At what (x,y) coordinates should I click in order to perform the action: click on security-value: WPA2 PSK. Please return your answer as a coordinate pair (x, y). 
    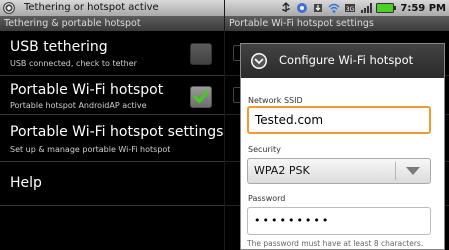
    Looking at the image, I should click on (282, 170).